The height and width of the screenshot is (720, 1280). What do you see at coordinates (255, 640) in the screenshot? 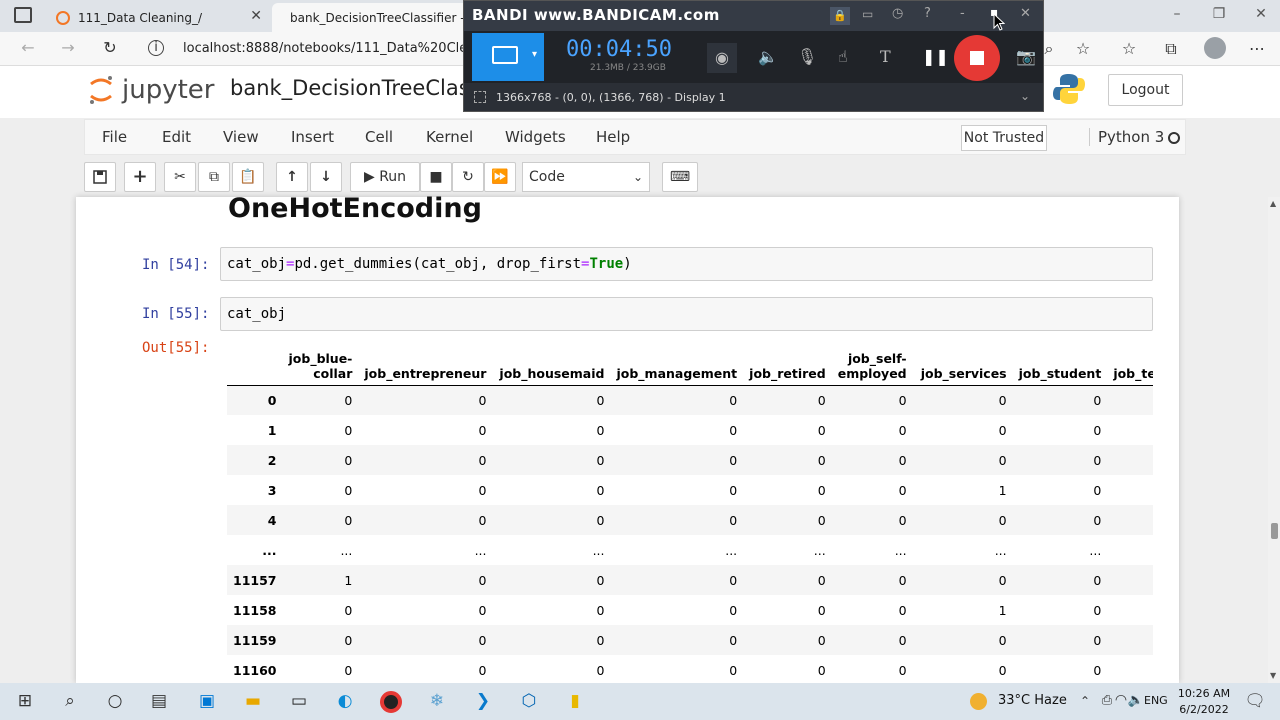
I see `row-index: 11159` at bounding box center [255, 640].